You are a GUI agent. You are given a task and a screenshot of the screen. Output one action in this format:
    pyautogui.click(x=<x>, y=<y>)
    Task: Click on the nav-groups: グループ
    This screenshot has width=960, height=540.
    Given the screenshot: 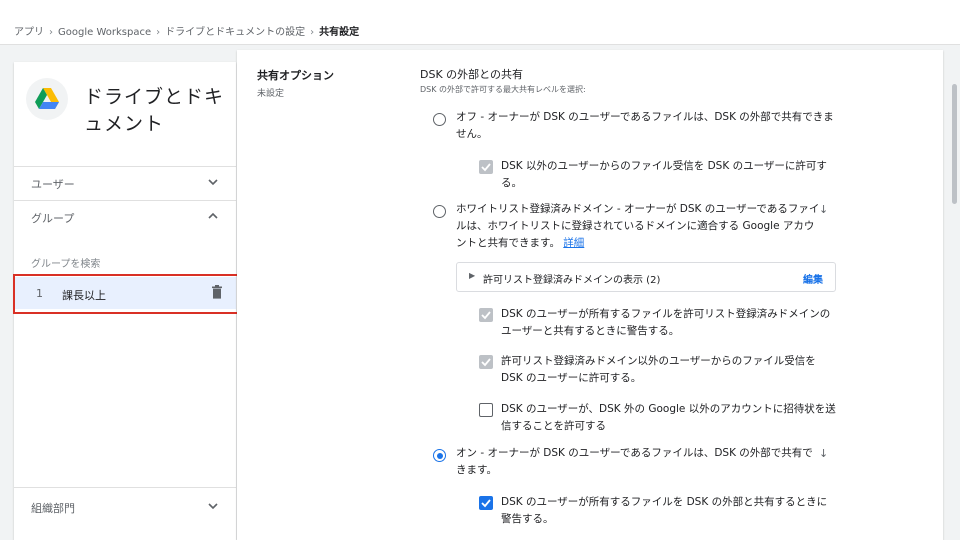 What is the action you would take?
    pyautogui.click(x=125, y=217)
    